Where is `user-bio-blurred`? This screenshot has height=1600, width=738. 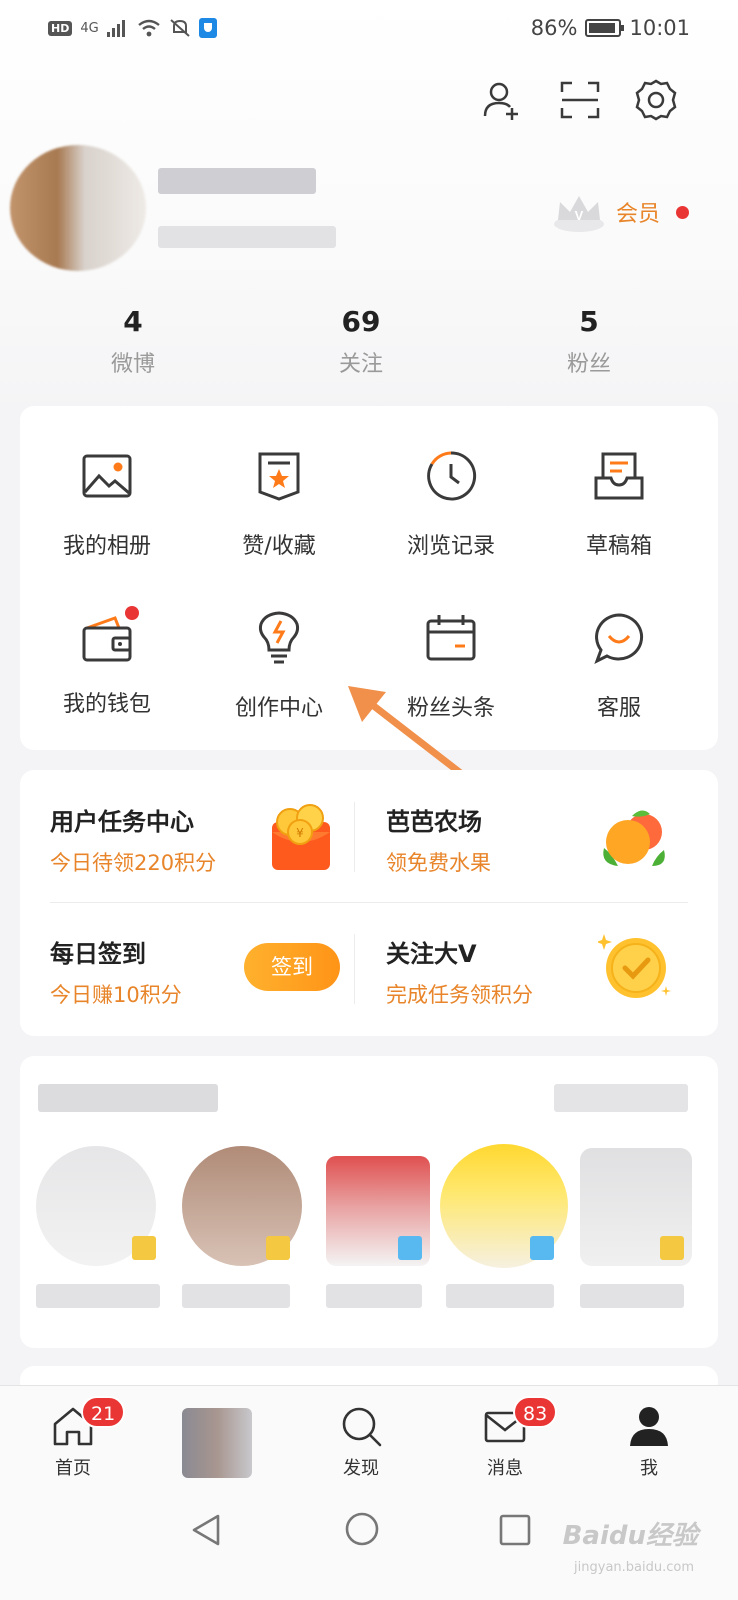
user-bio-blurred is located at coordinates (247, 237).